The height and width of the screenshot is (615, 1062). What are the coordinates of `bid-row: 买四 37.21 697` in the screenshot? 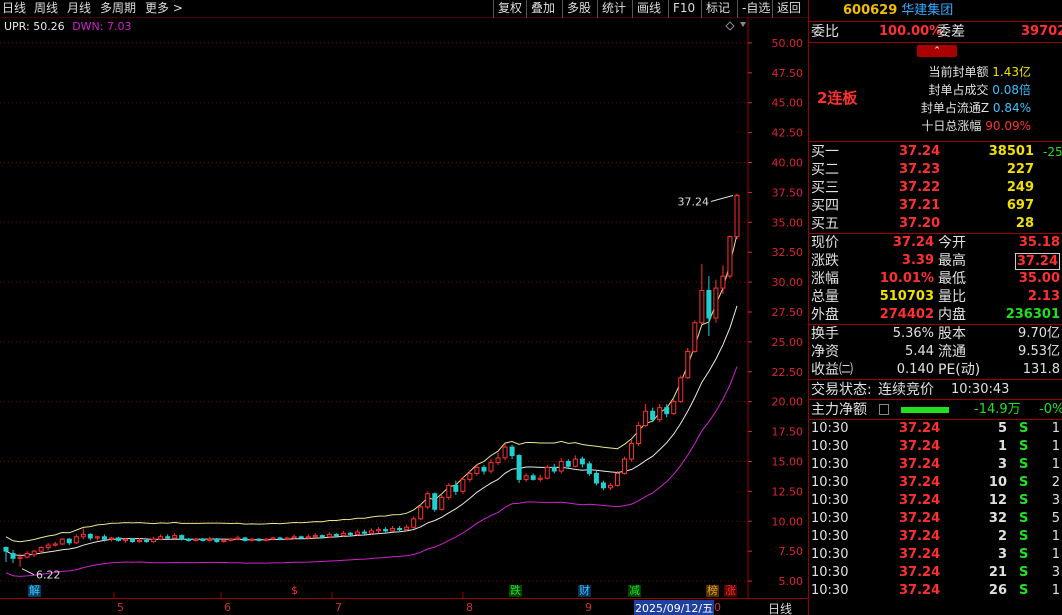 It's located at (935, 206).